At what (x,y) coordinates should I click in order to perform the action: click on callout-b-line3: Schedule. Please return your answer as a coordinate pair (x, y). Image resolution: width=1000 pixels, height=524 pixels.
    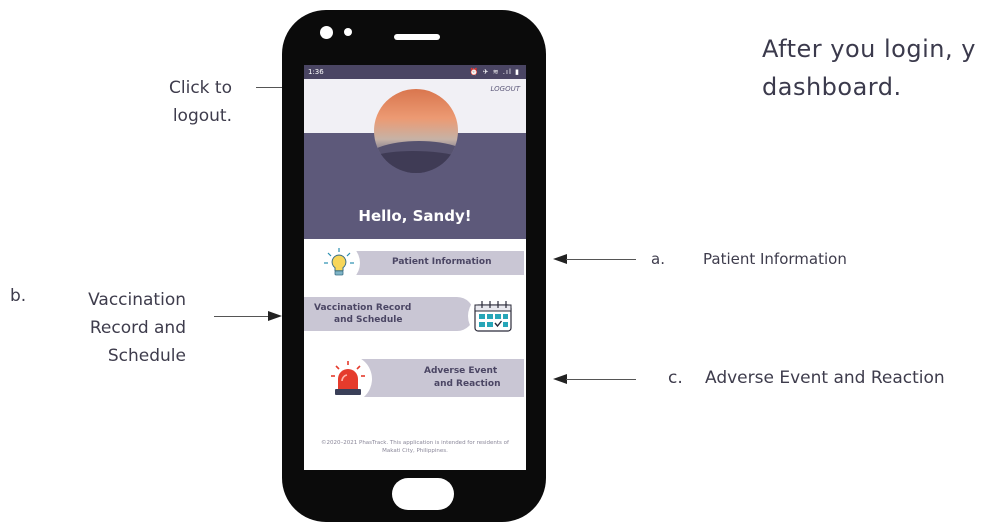
    Looking at the image, I should click on (146, 356).